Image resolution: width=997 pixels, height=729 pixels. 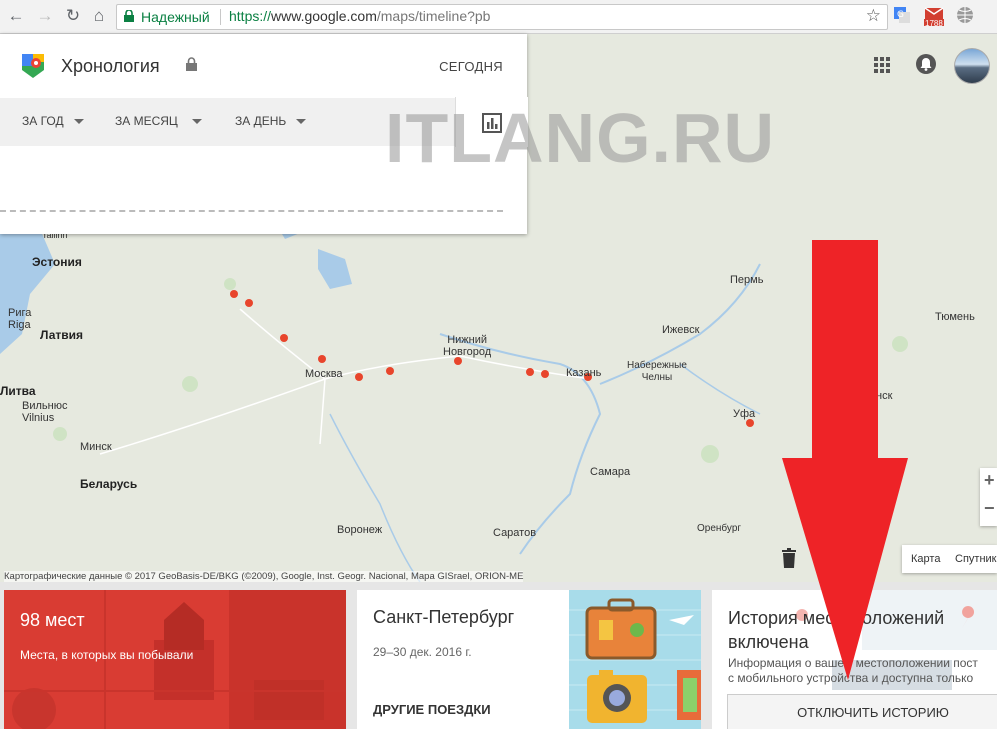 What do you see at coordinates (175, 17) in the screenshot?
I see `secure-label: Надежный` at bounding box center [175, 17].